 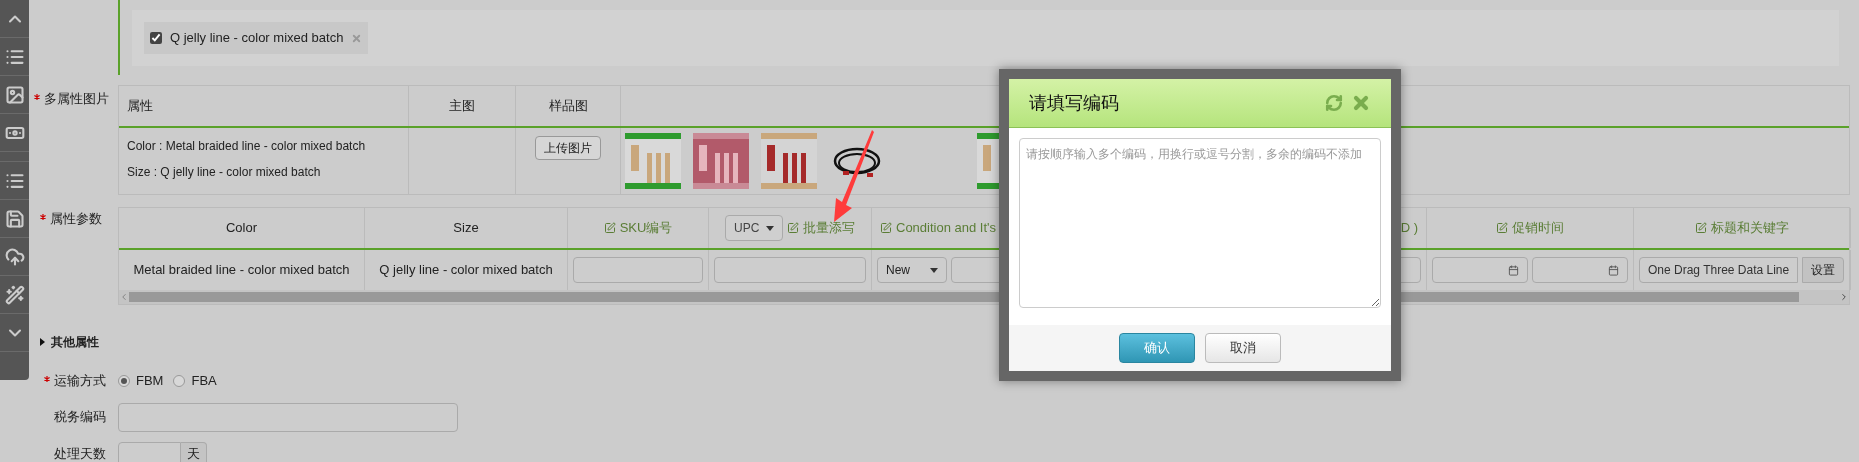 I want to click on remove-icon, so click(x=357, y=38).